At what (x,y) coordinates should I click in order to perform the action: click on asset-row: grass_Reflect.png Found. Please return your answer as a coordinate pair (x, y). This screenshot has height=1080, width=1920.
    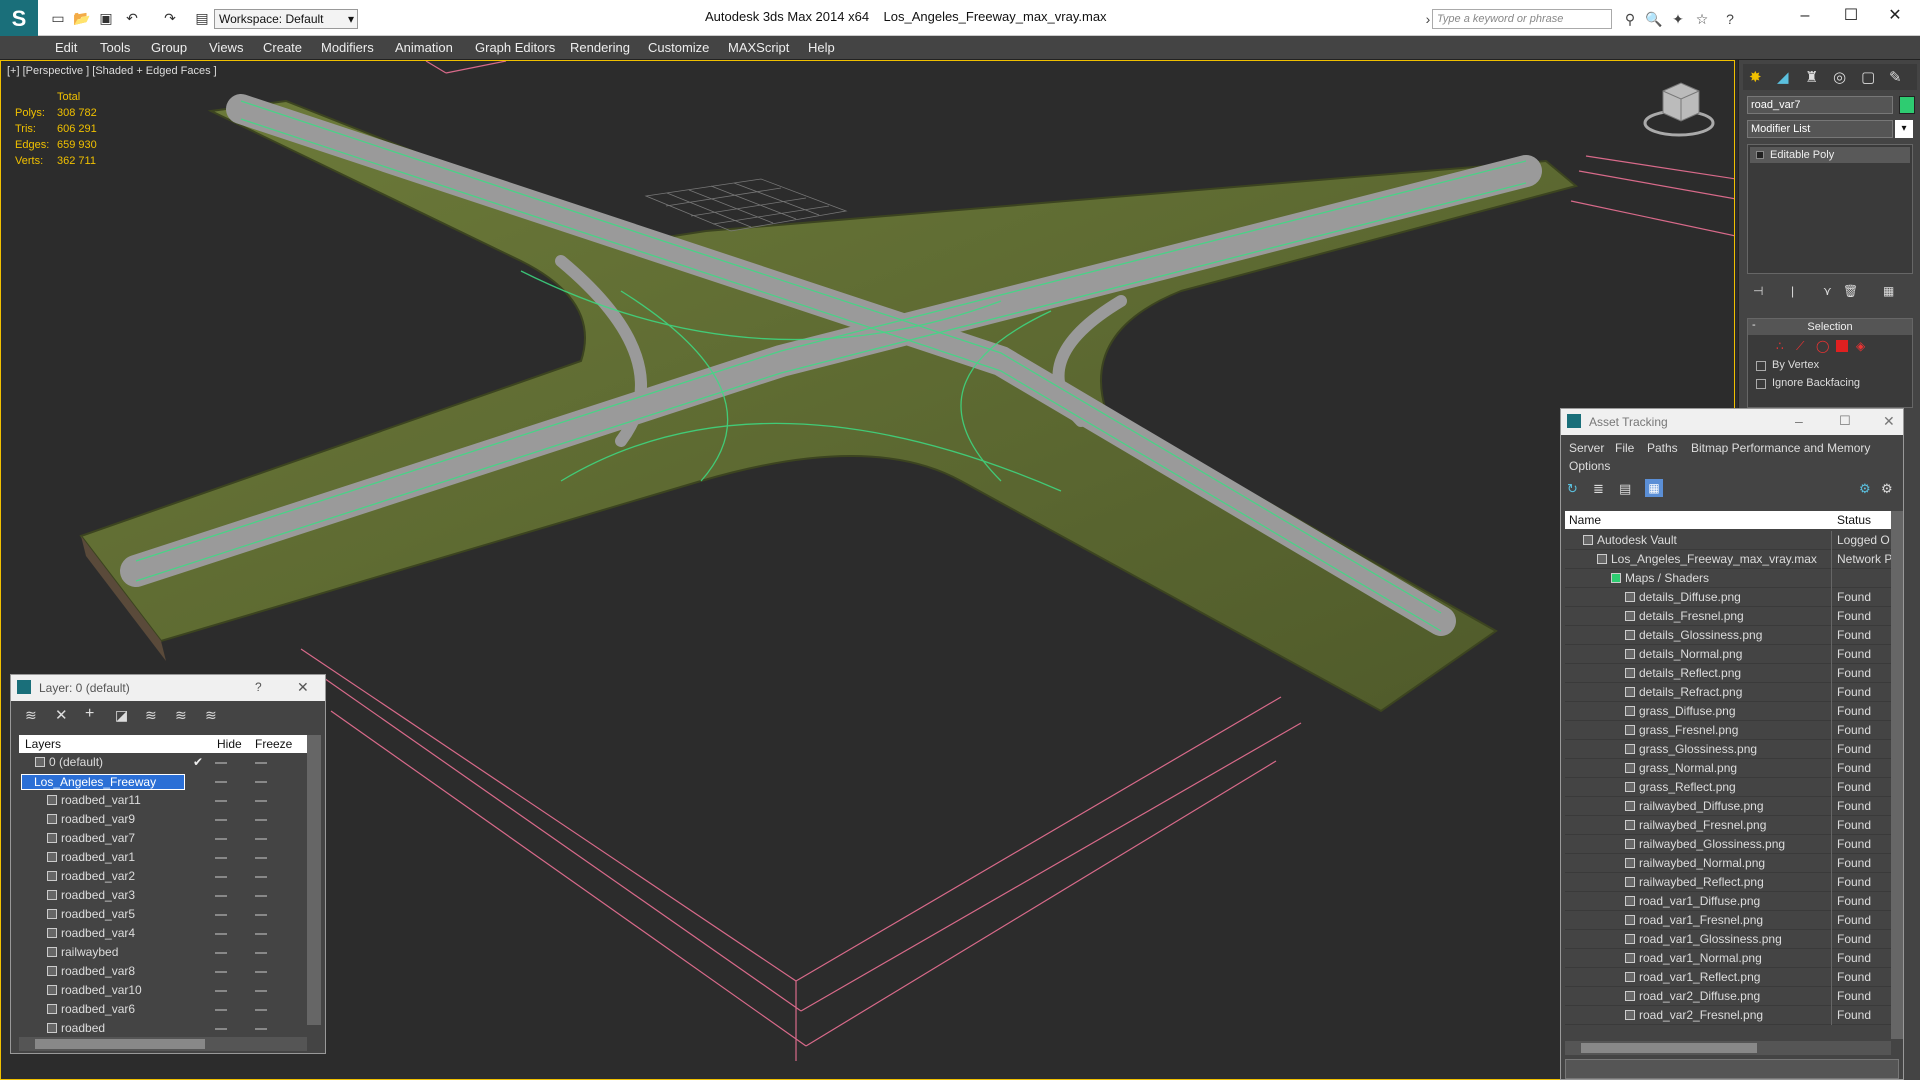
    Looking at the image, I should click on (1728, 787).